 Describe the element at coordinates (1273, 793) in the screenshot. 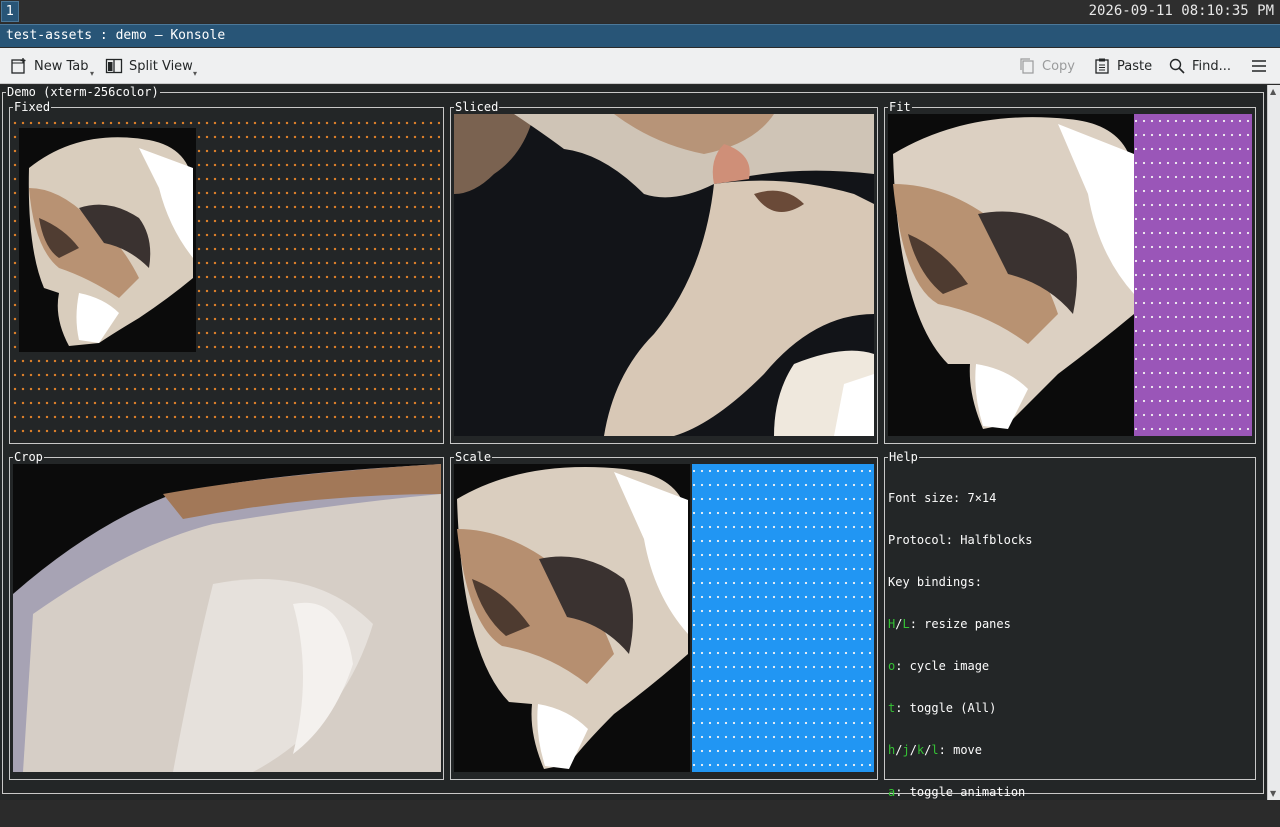

I see `scroll-down-icon: ▼` at that location.